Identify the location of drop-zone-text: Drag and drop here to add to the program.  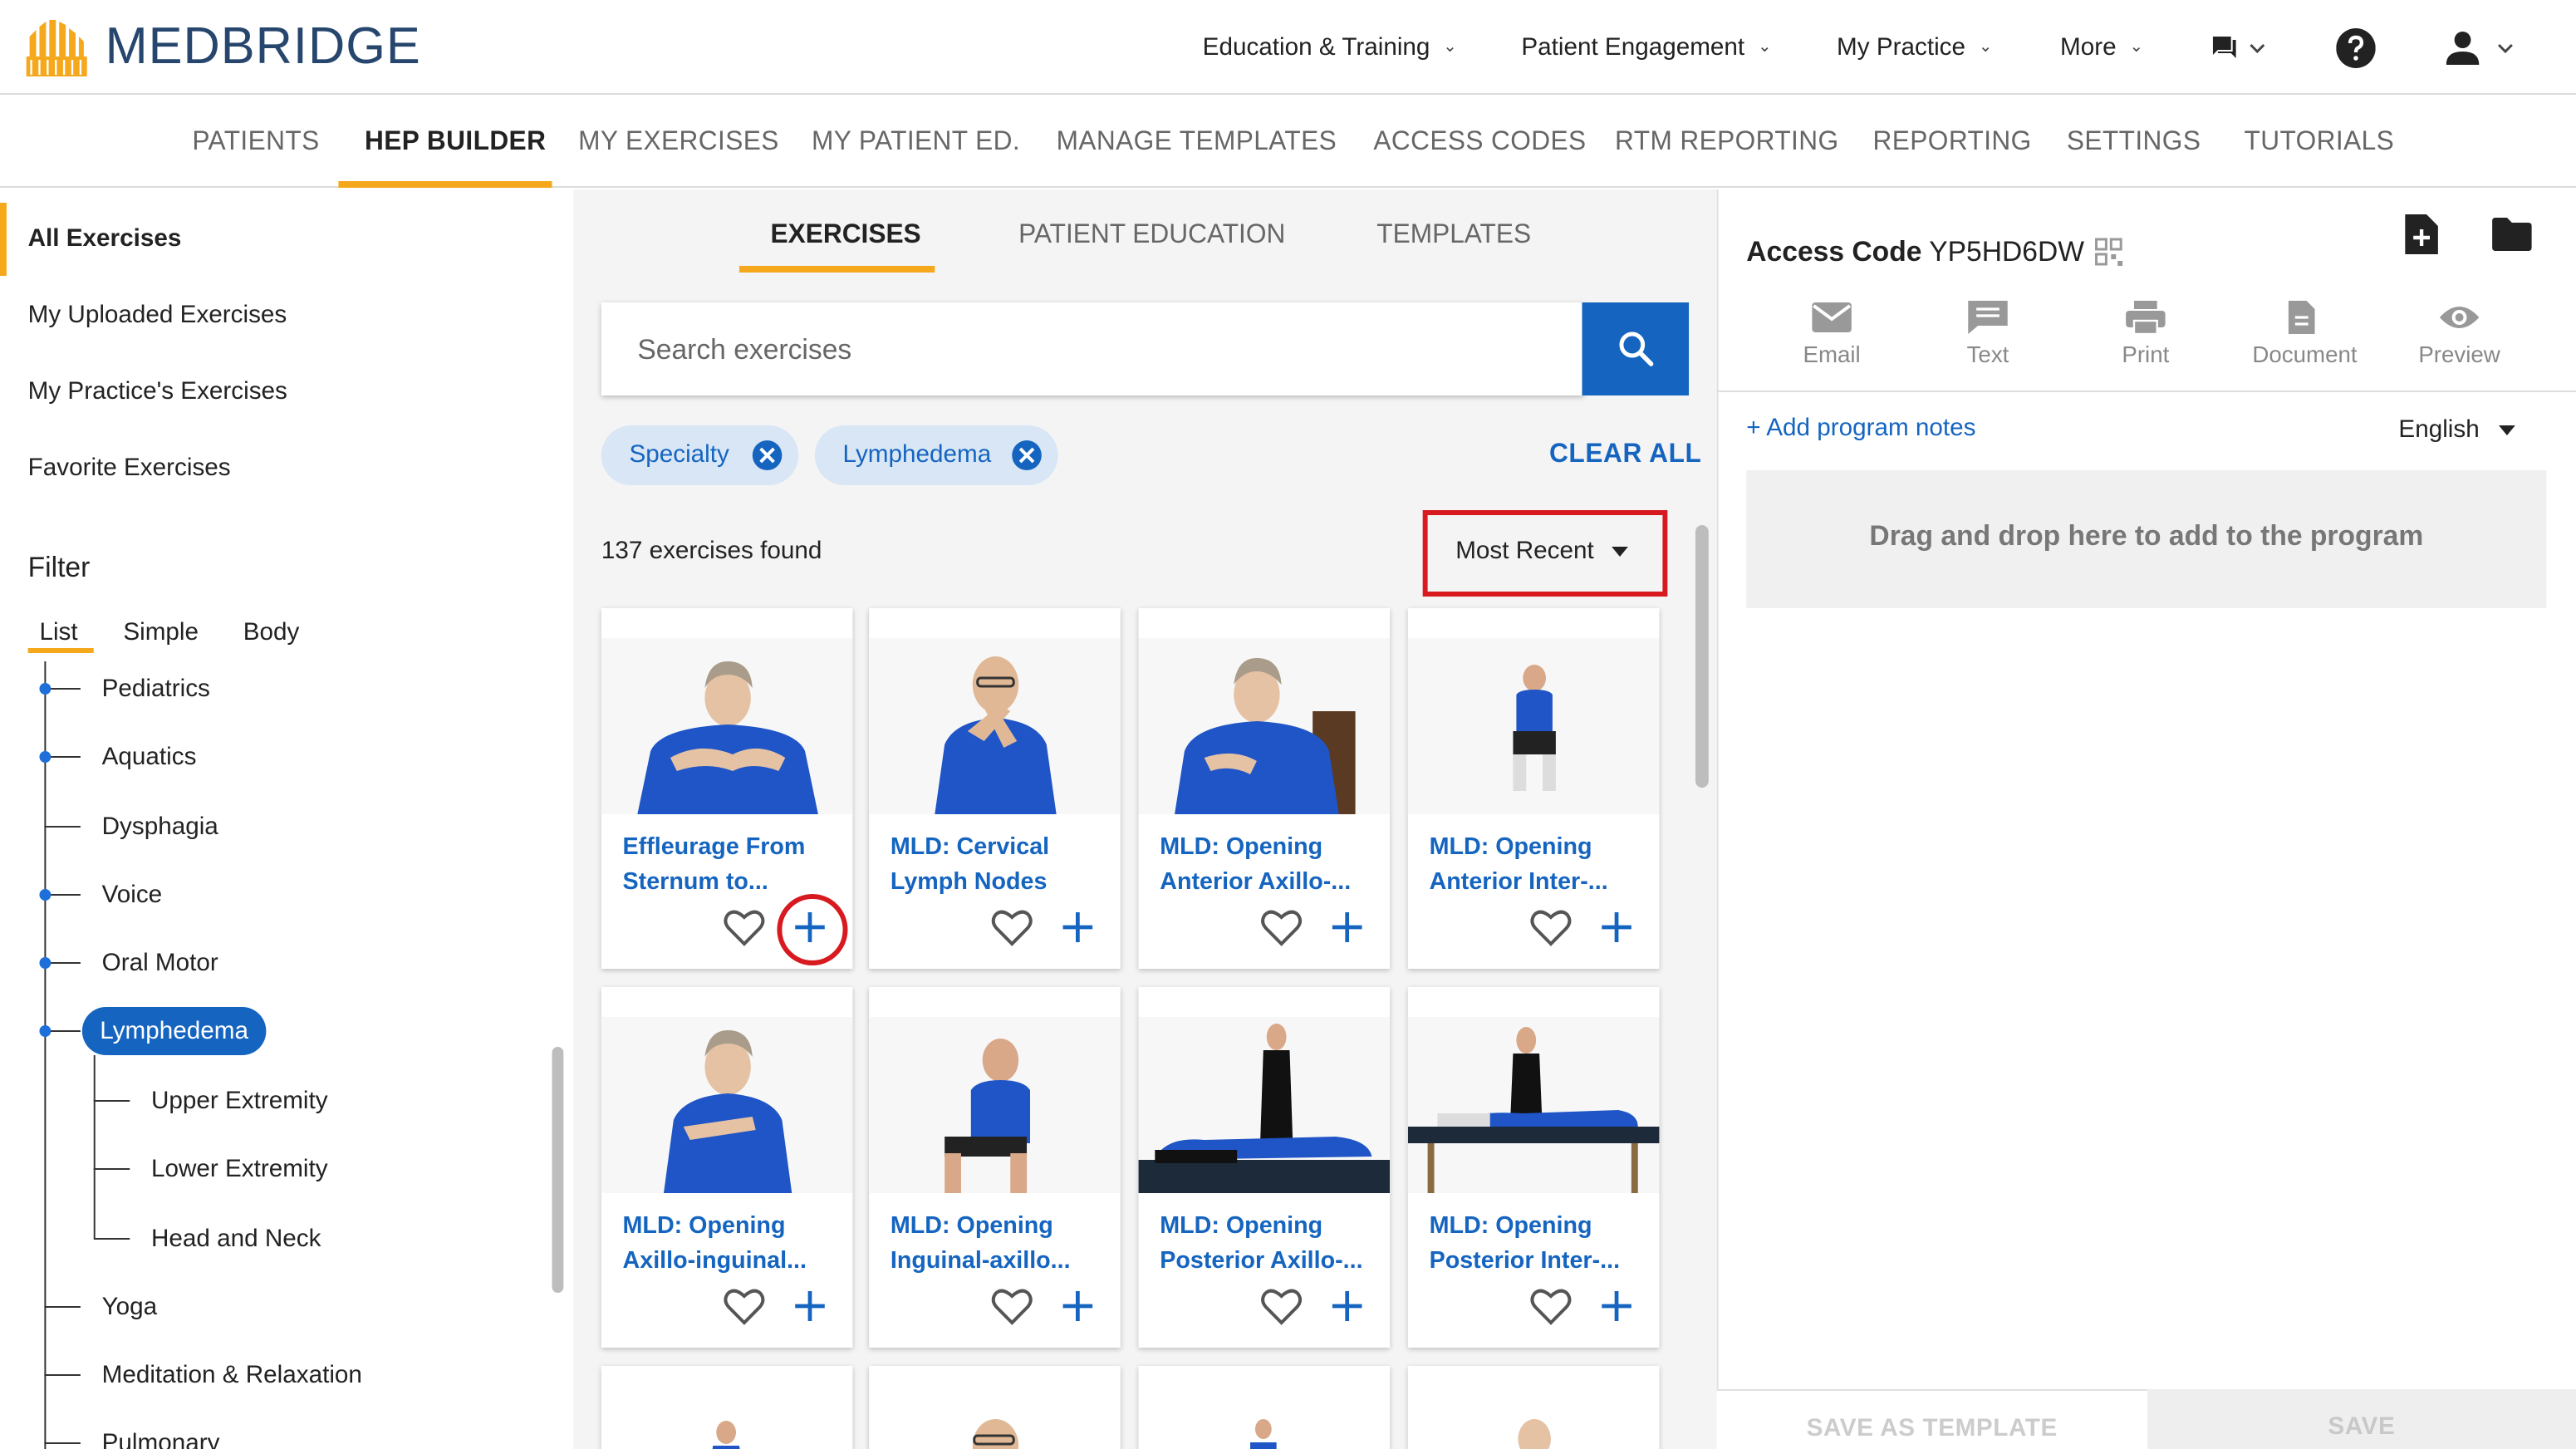
(2146, 536).